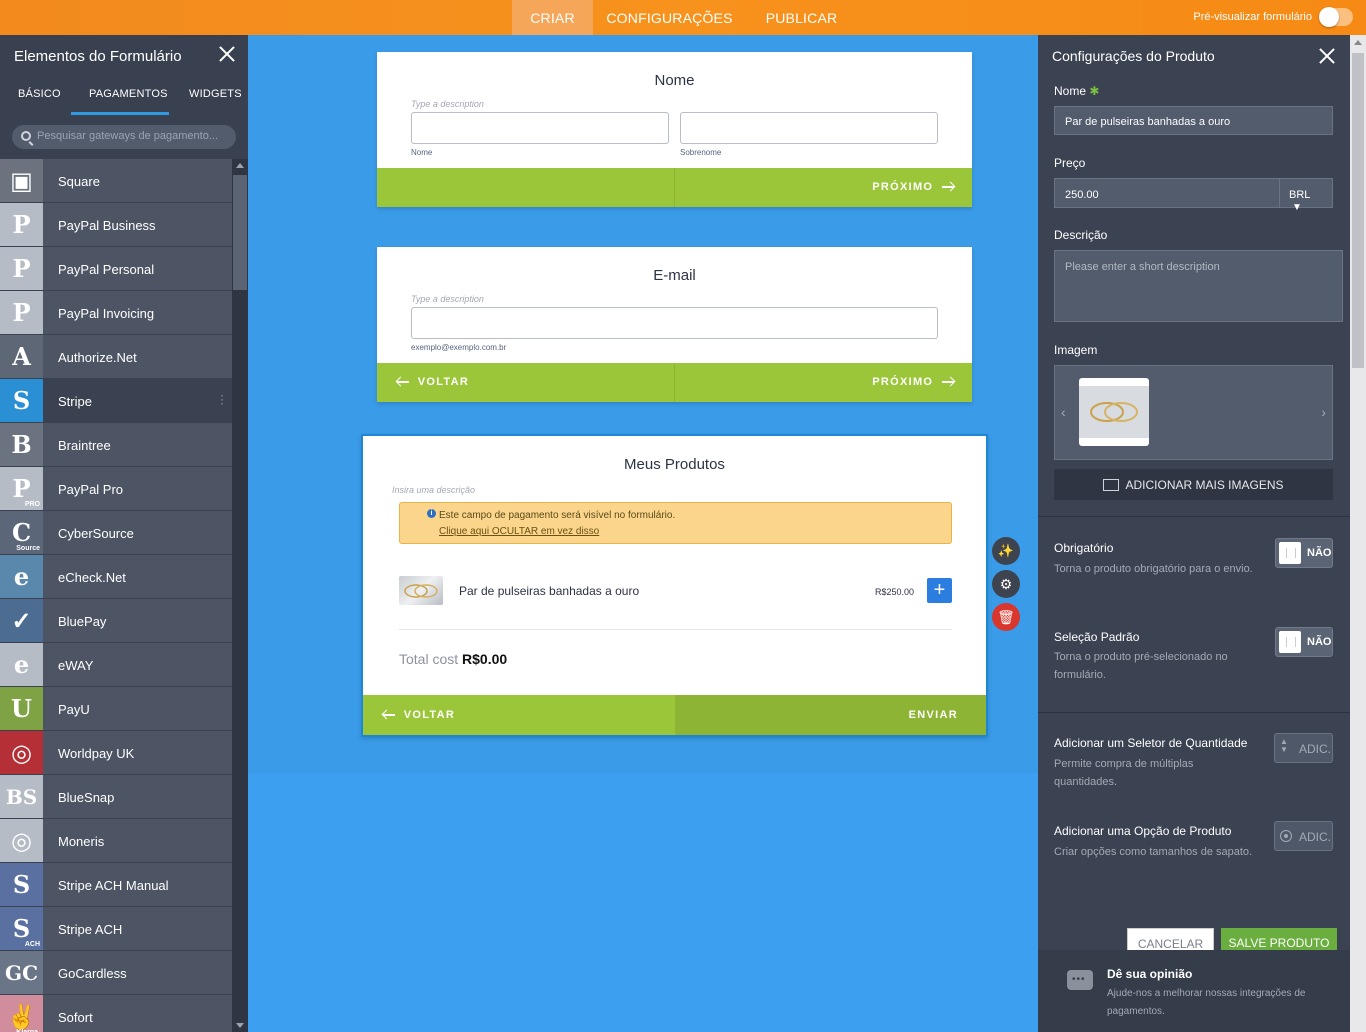 The width and height of the screenshot is (1366, 1032). What do you see at coordinates (116, 445) in the screenshot?
I see `gateway-item: B Braintree` at bounding box center [116, 445].